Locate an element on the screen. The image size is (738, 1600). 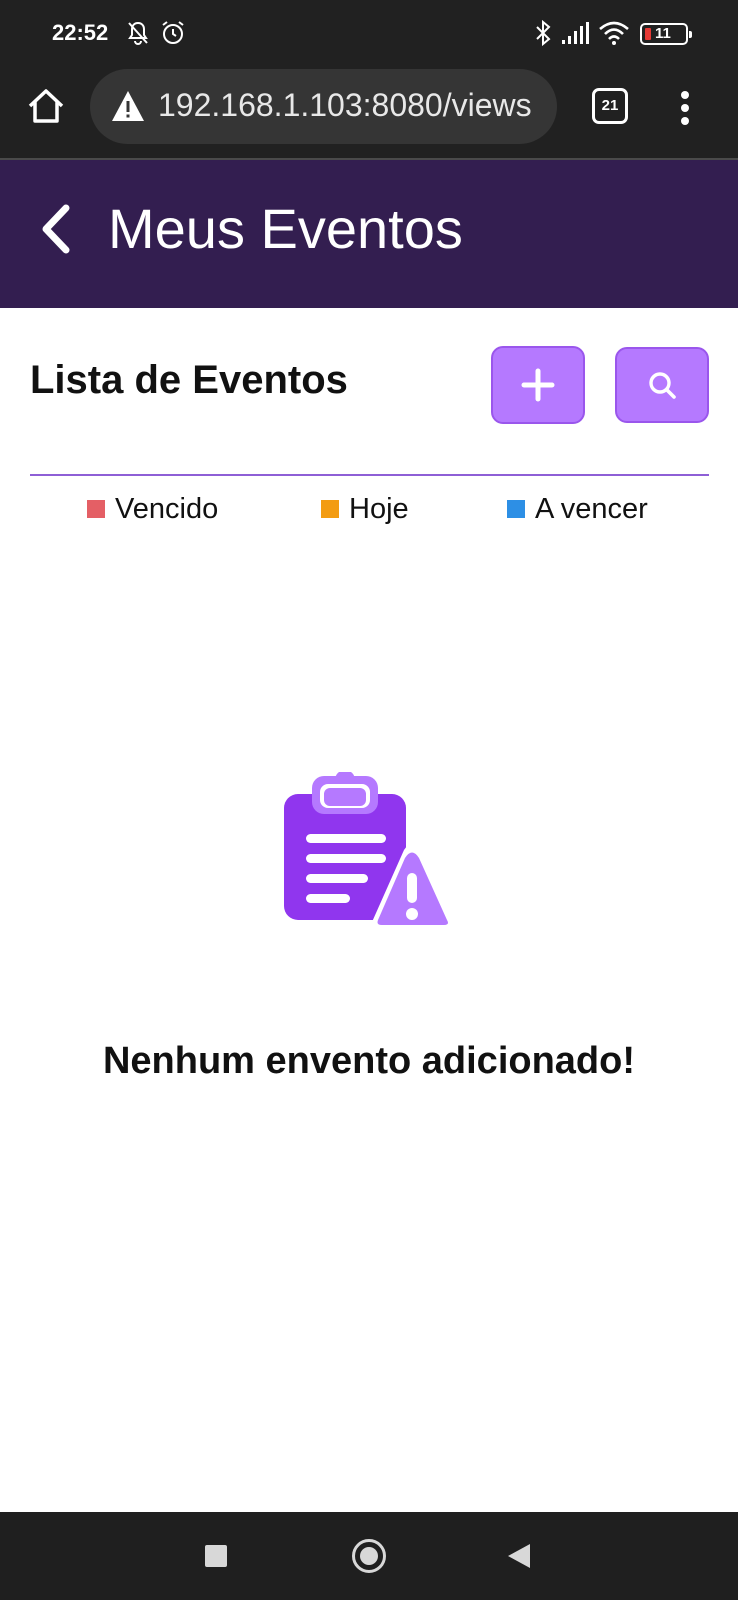
plus-icon is located at coordinates (538, 385).